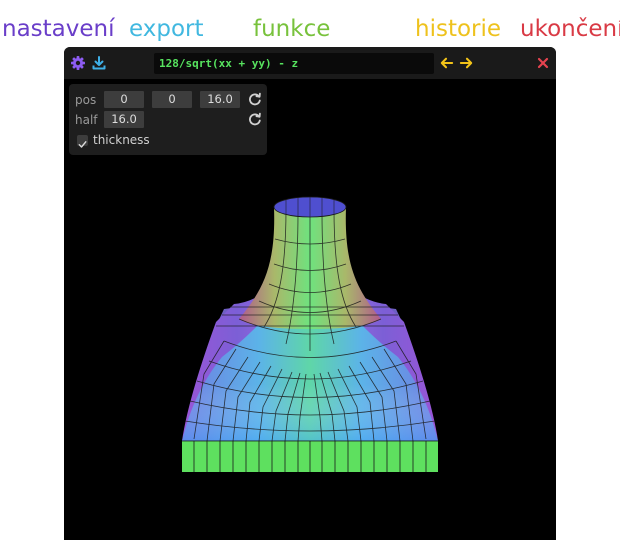 This screenshot has width=620, height=550. I want to click on window-toolbar: 128/sqrt(xx + yy) - z, so click(310, 63).